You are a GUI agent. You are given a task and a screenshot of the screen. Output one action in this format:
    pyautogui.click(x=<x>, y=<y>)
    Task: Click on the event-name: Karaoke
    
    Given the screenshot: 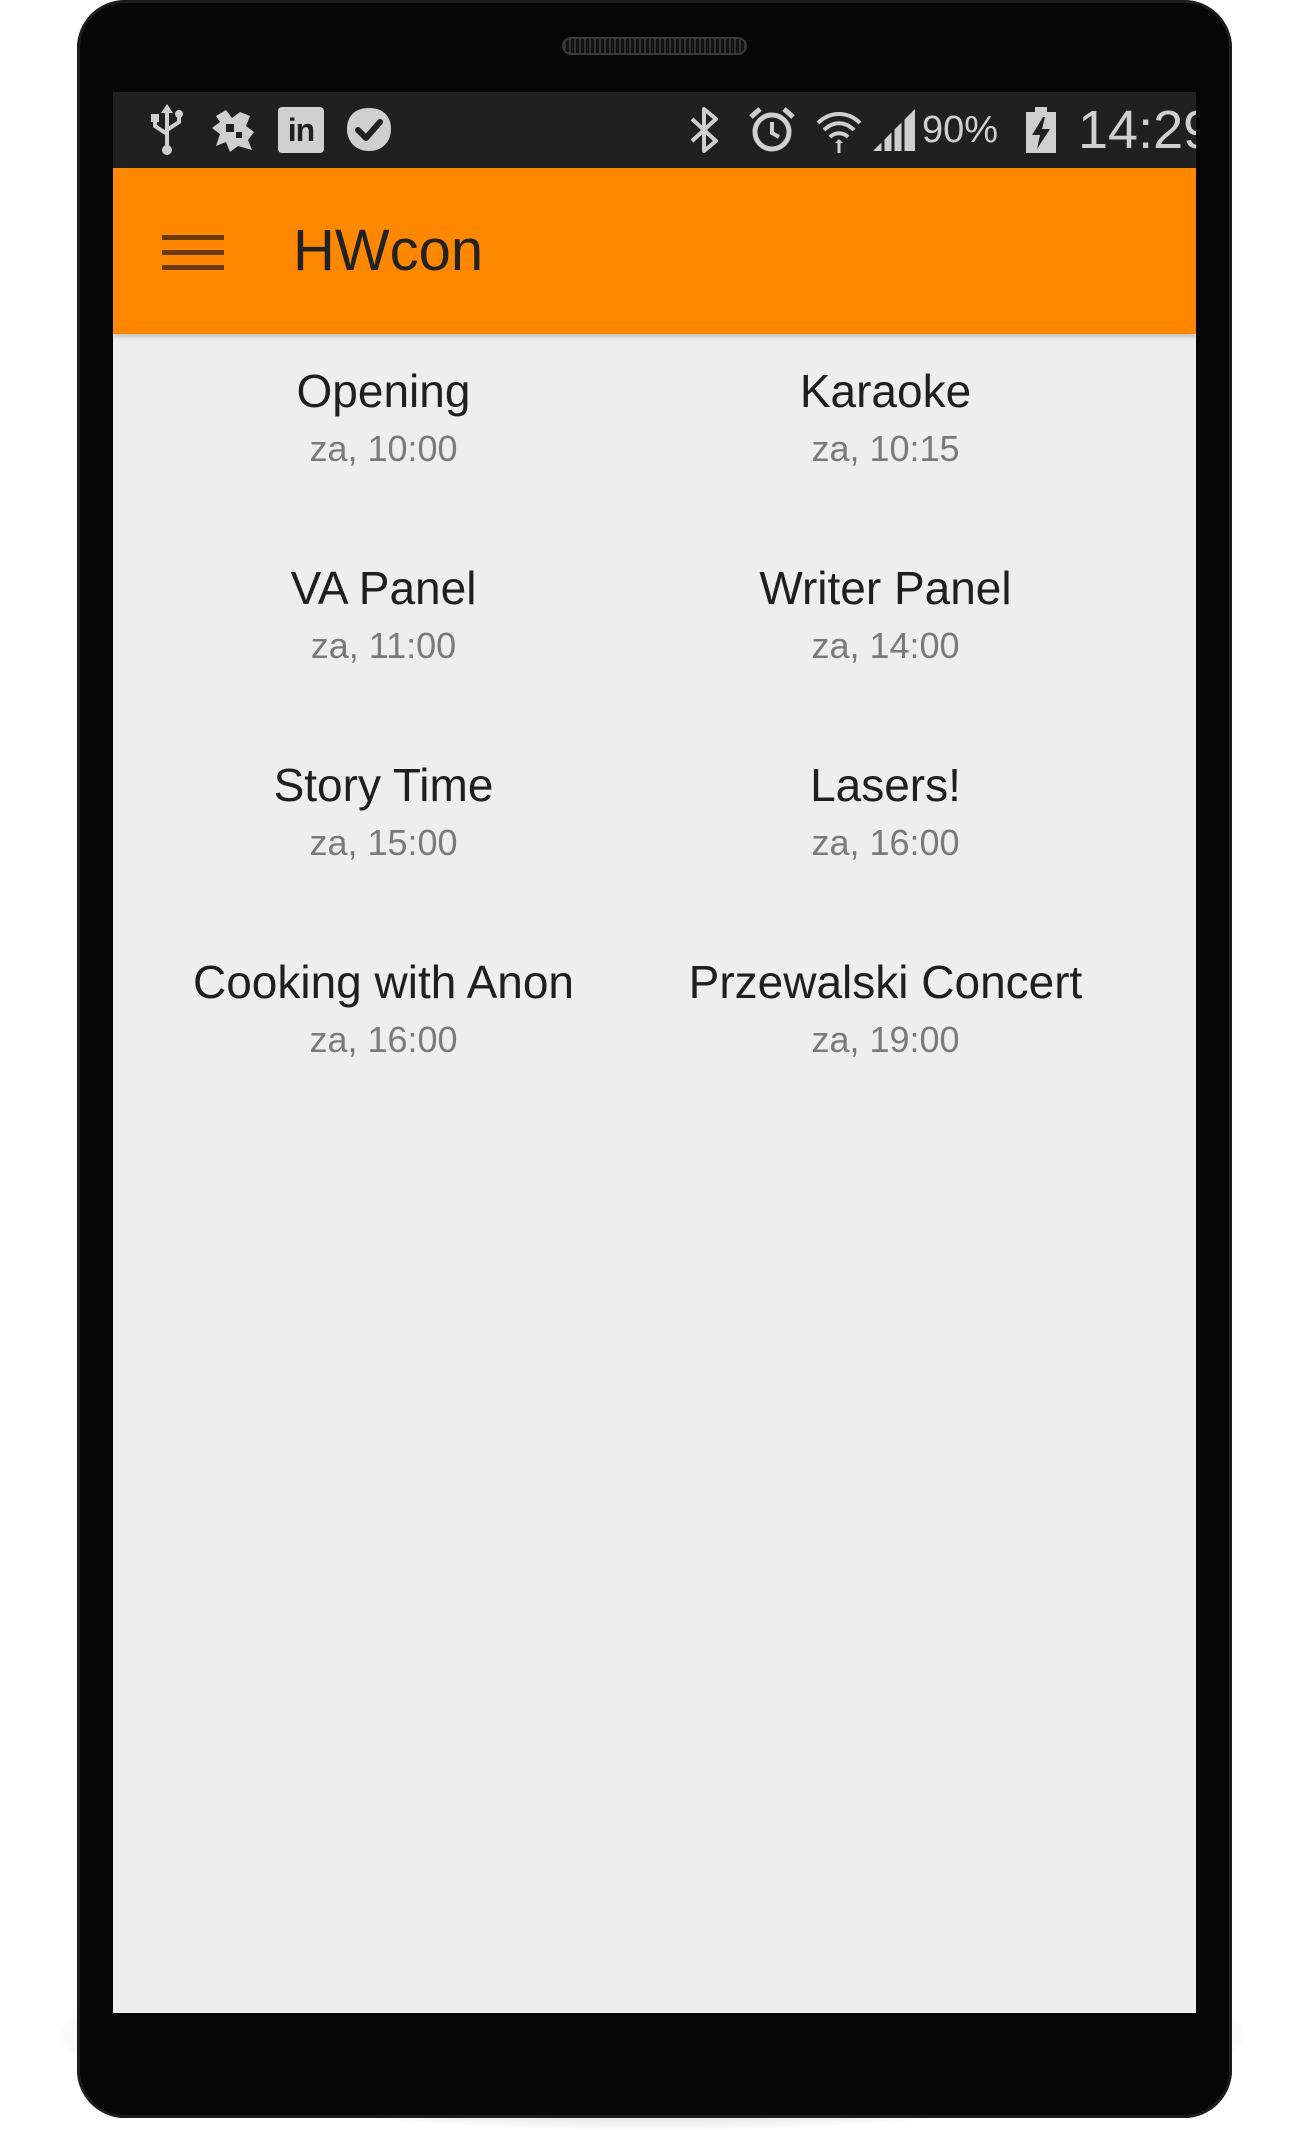 What is the action you would take?
    pyautogui.click(x=885, y=391)
    